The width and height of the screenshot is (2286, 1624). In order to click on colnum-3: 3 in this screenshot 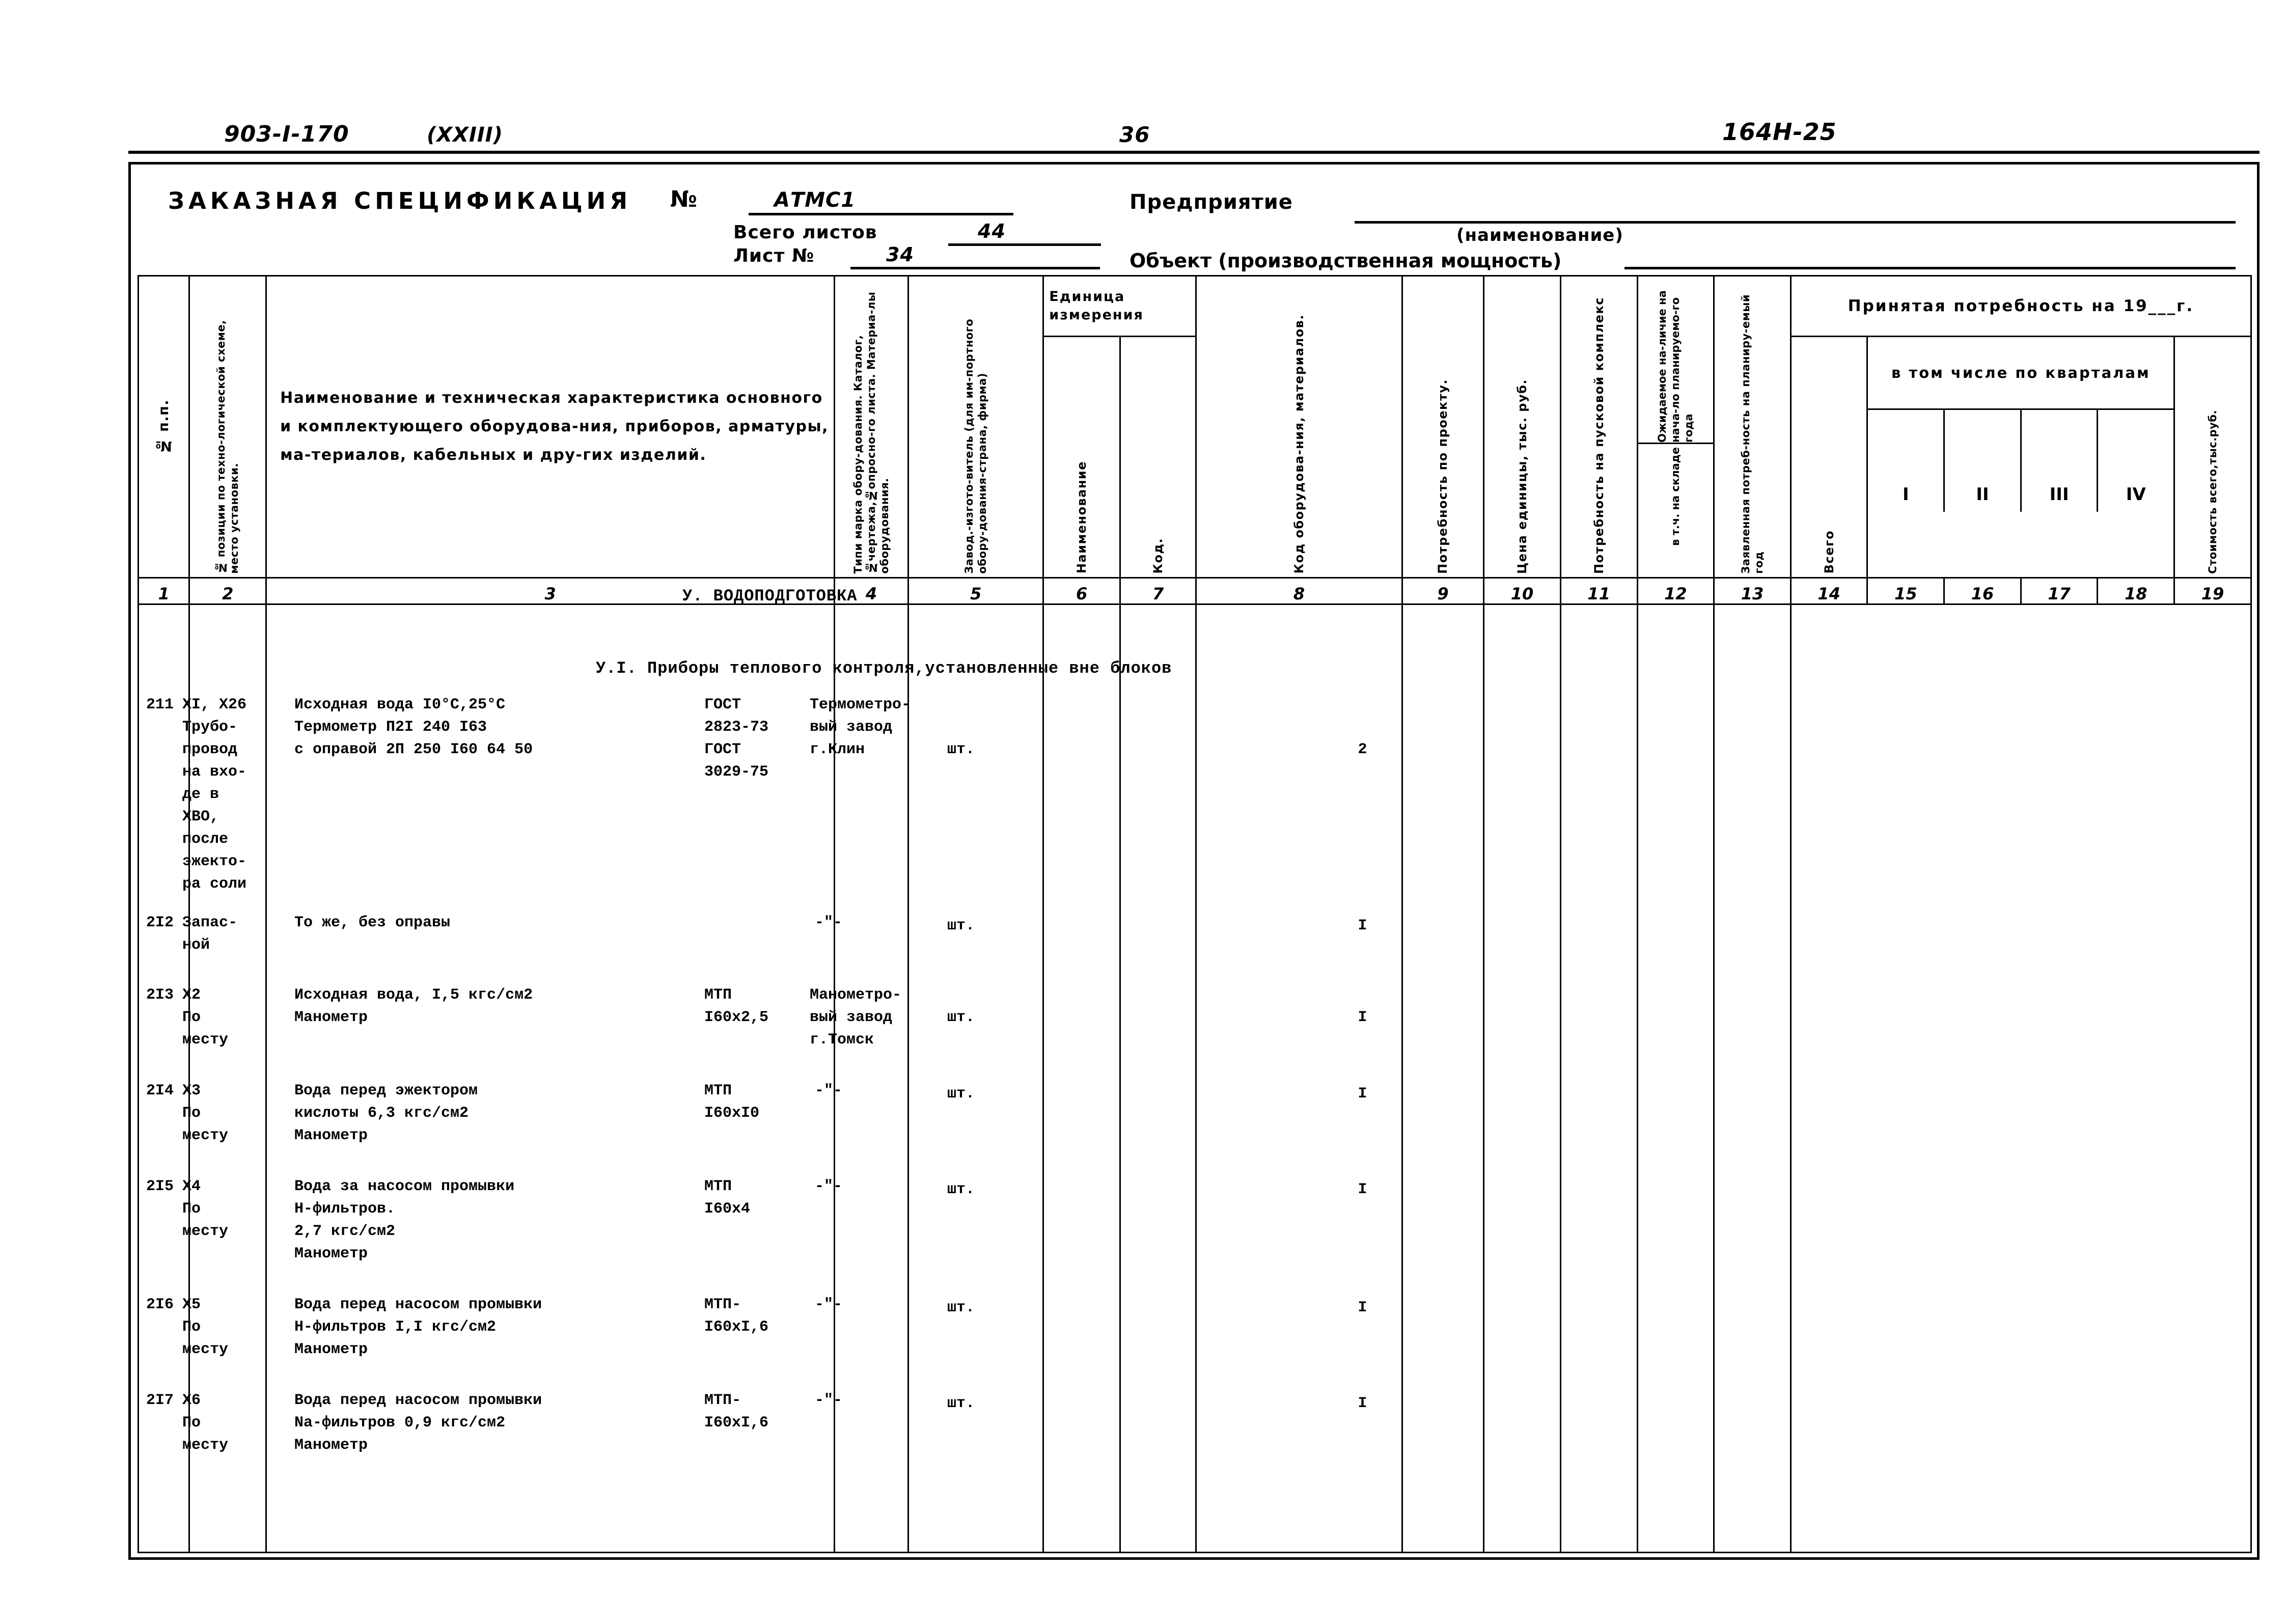, I will do `click(550, 590)`.